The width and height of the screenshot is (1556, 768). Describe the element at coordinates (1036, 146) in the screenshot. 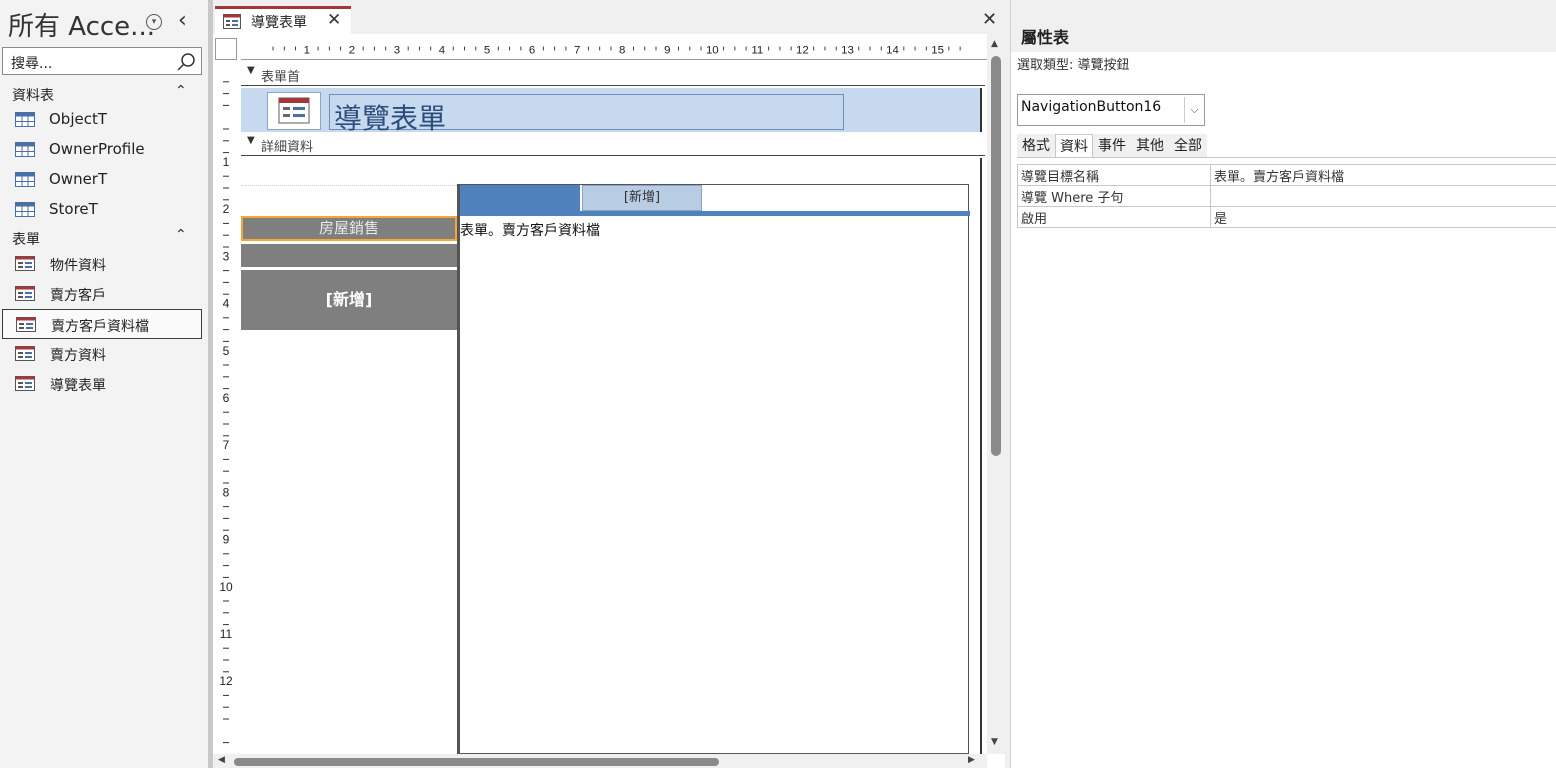

I see `tab-format: 格式` at that location.